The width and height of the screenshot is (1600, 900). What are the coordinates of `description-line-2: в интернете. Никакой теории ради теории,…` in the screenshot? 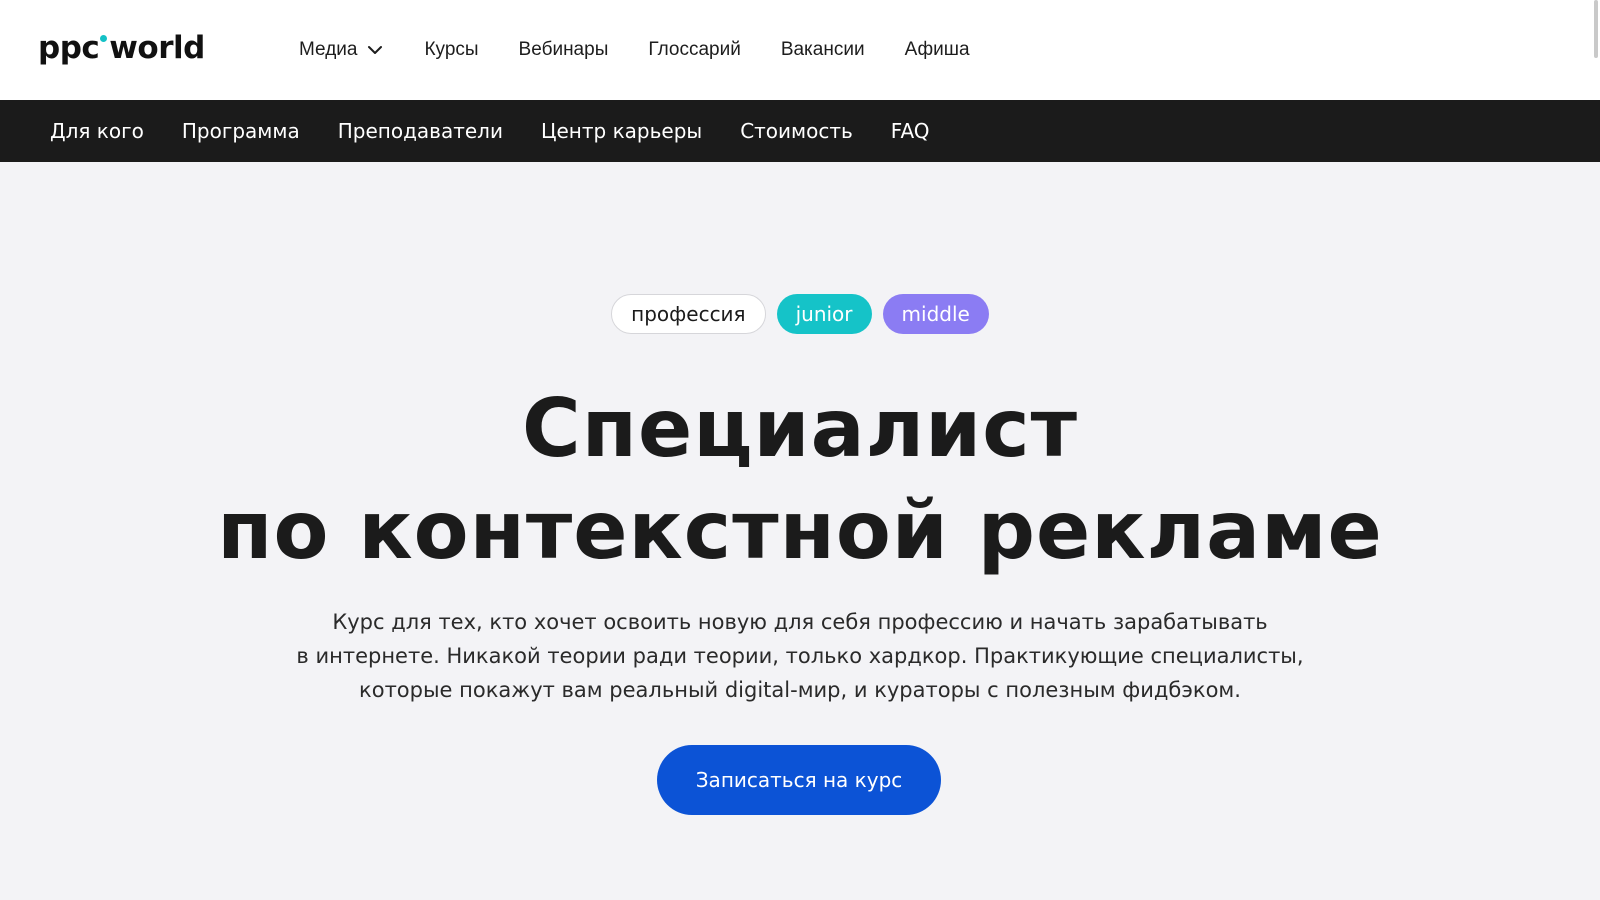 It's located at (800, 656).